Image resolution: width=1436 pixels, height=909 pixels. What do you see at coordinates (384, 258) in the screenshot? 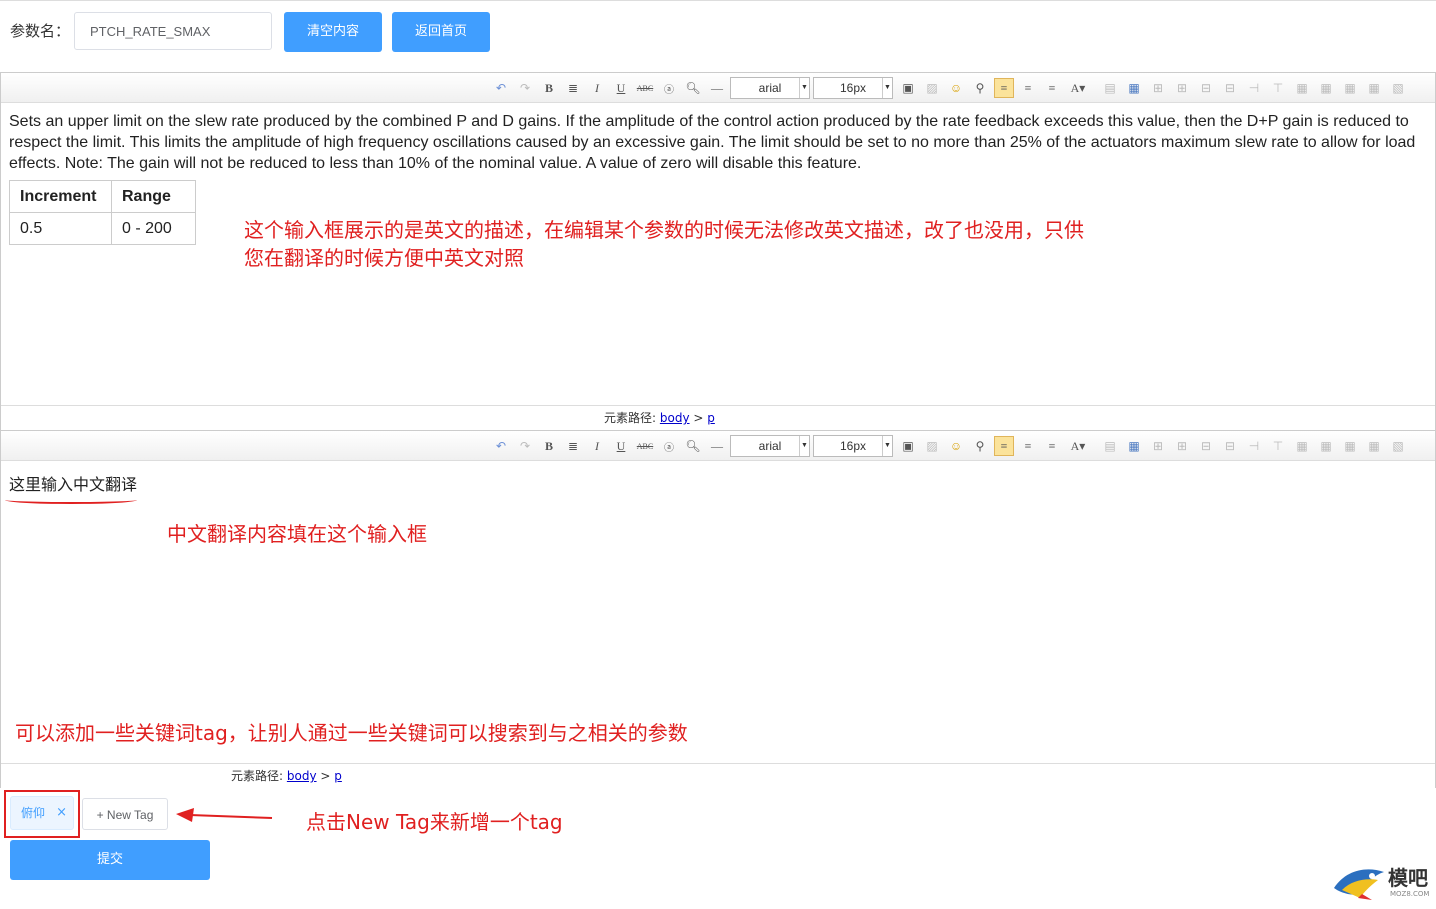
I see `english-editor-annotation-line2: 您在翻译的时候方便中英文对照` at bounding box center [384, 258].